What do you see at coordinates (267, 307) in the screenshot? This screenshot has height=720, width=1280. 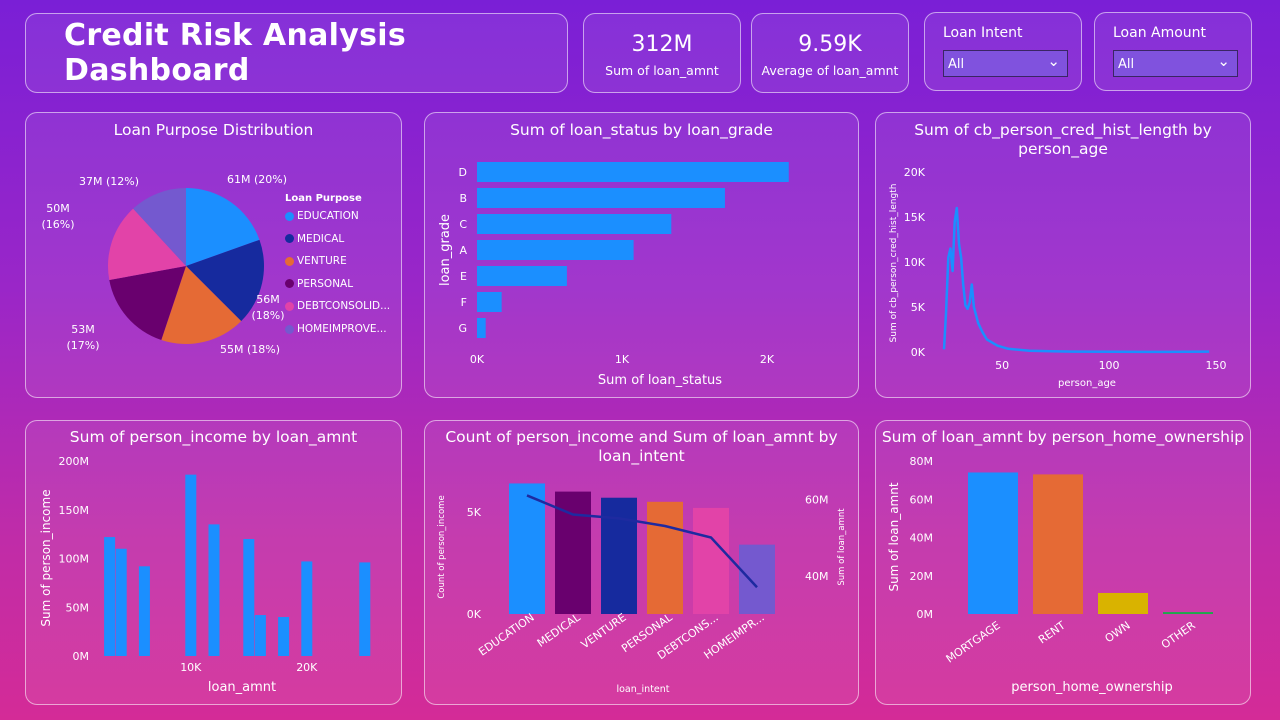 I see `pie-data-label: 56M (18%)` at bounding box center [267, 307].